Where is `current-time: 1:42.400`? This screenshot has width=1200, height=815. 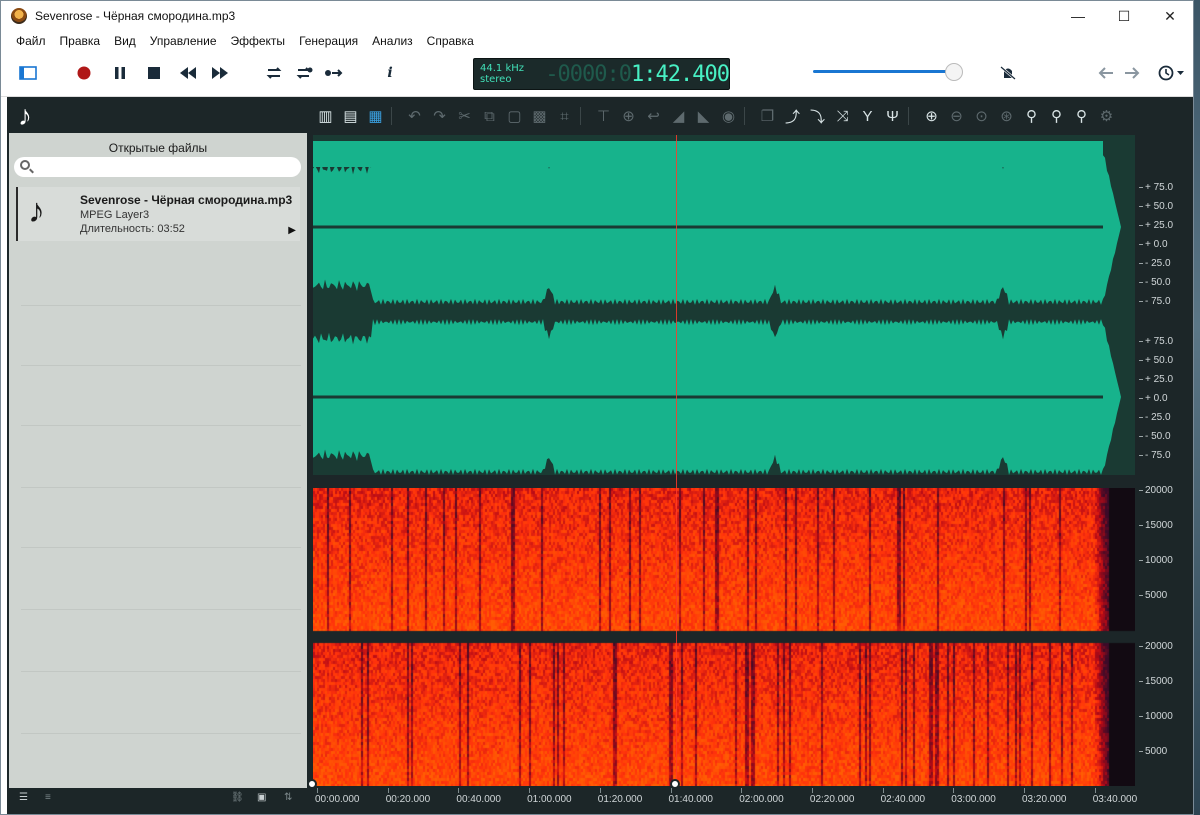
current-time: 1:42.400 is located at coordinates (680, 74).